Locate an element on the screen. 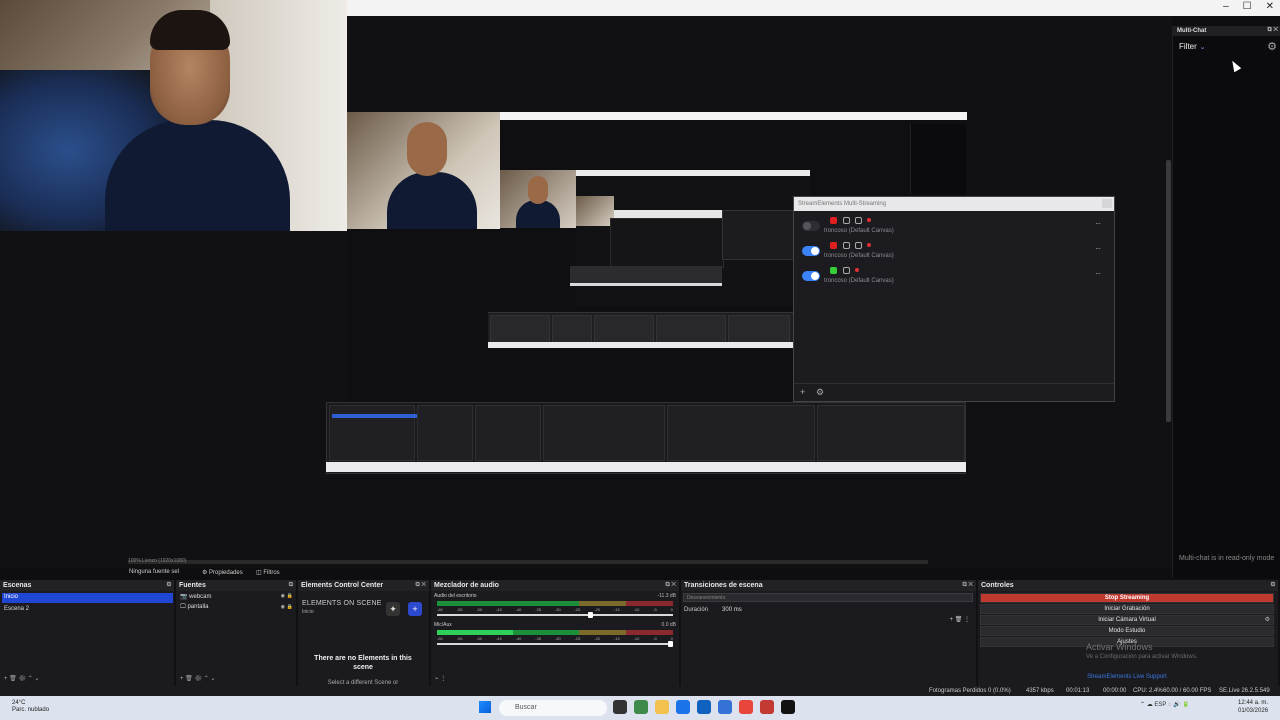 Image resolution: width=1280 pixels, height=720 pixels. mixer-toolbar: ⌁ ⋮ is located at coordinates (555, 679).